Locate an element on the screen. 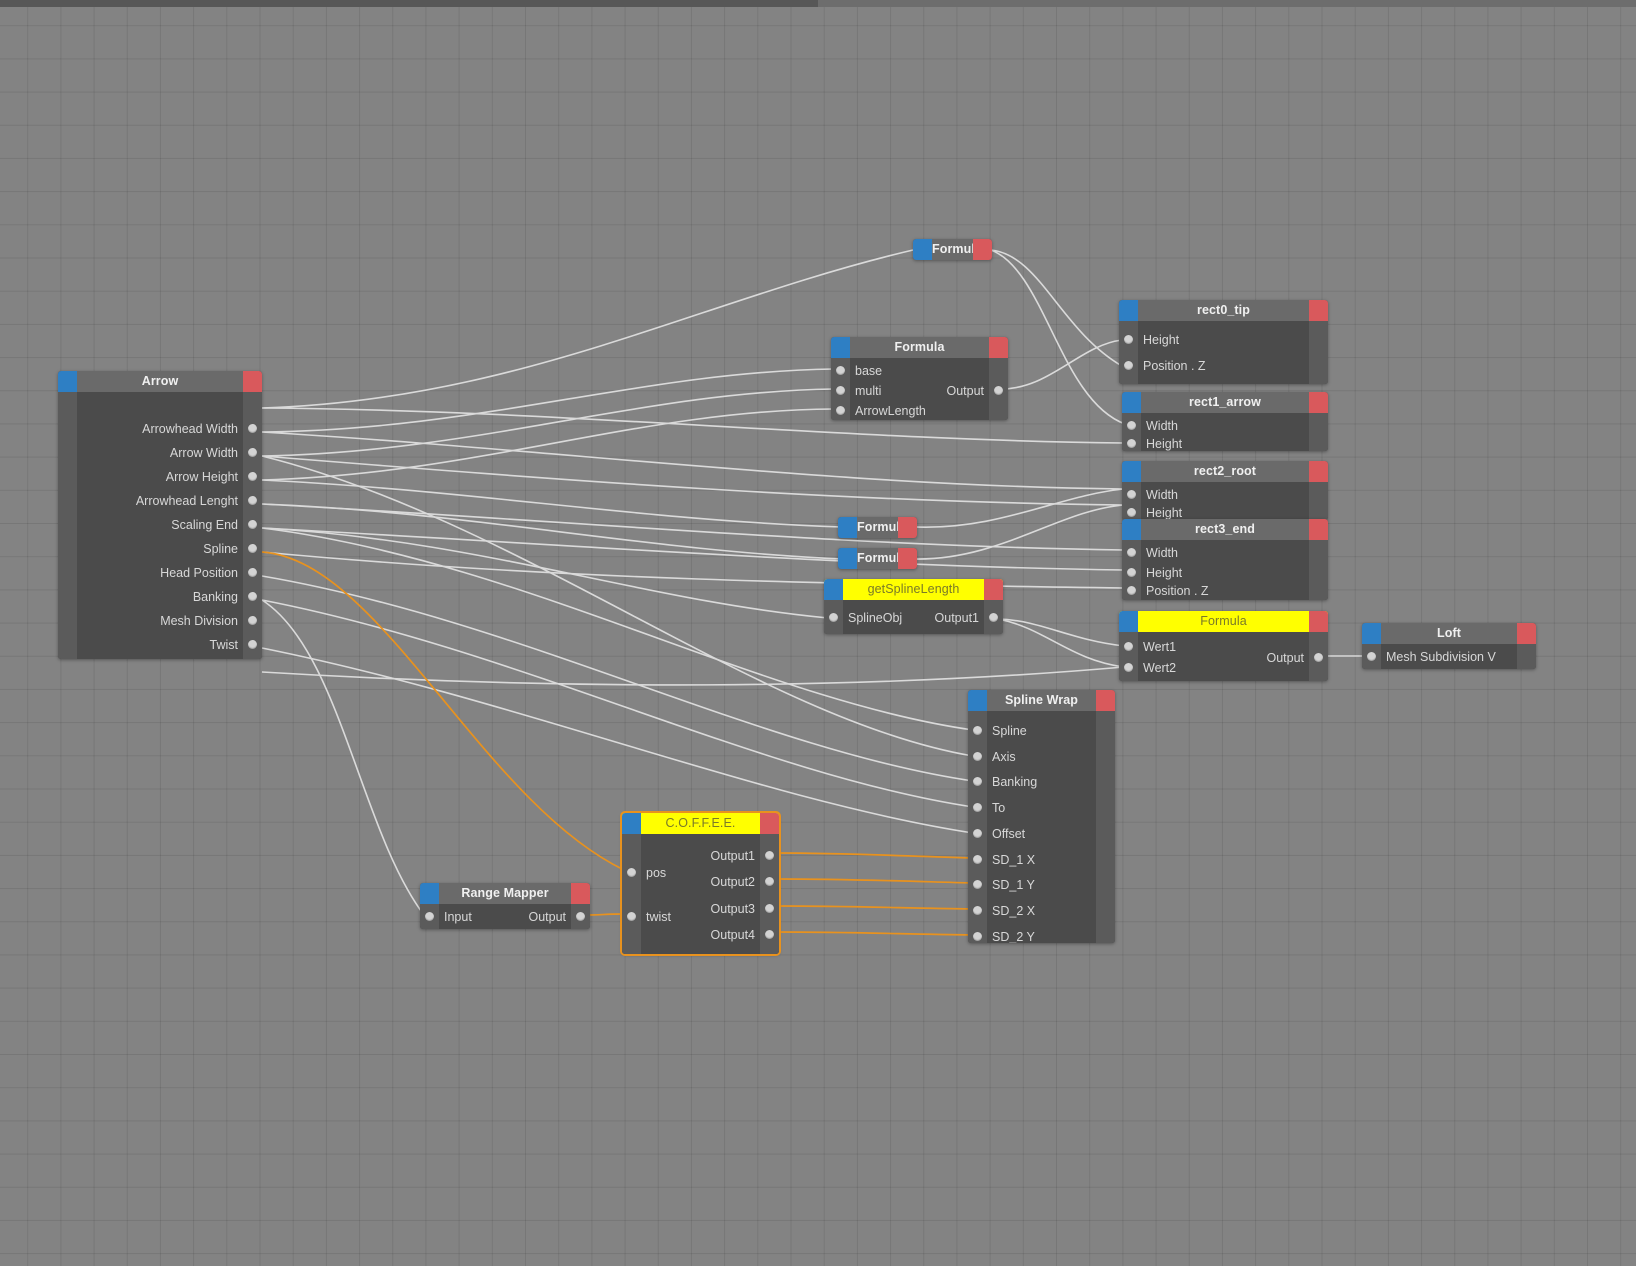  port-input is located at coordinates (429, 916).